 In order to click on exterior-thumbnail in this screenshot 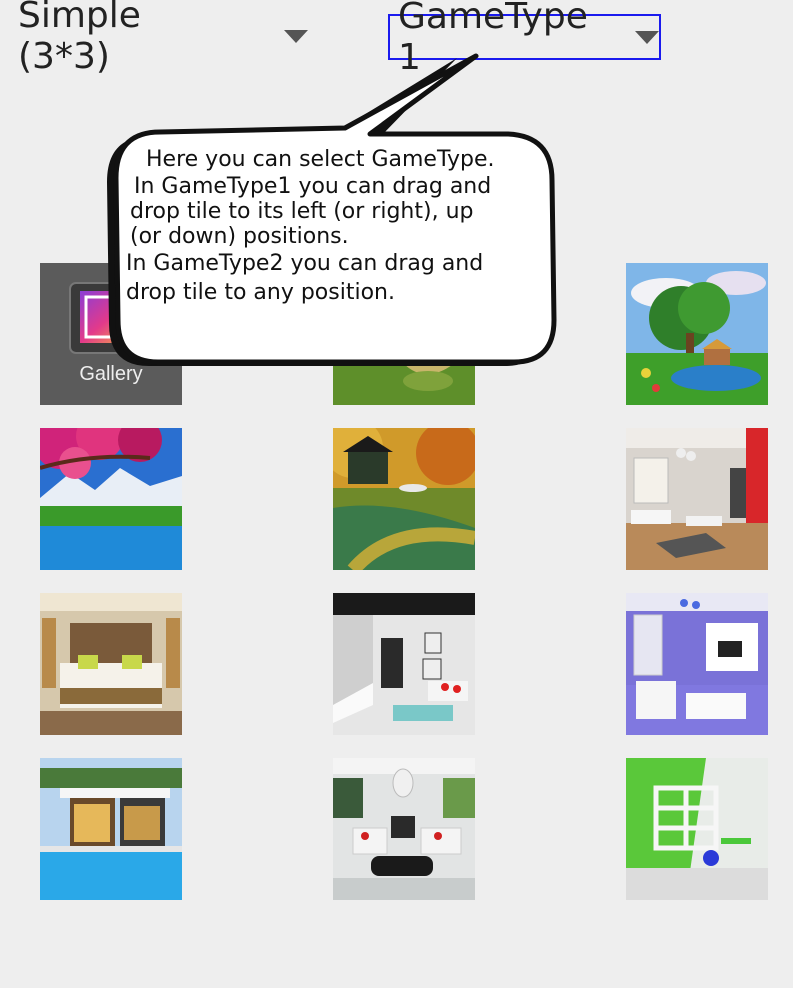, I will do `click(111, 829)`.